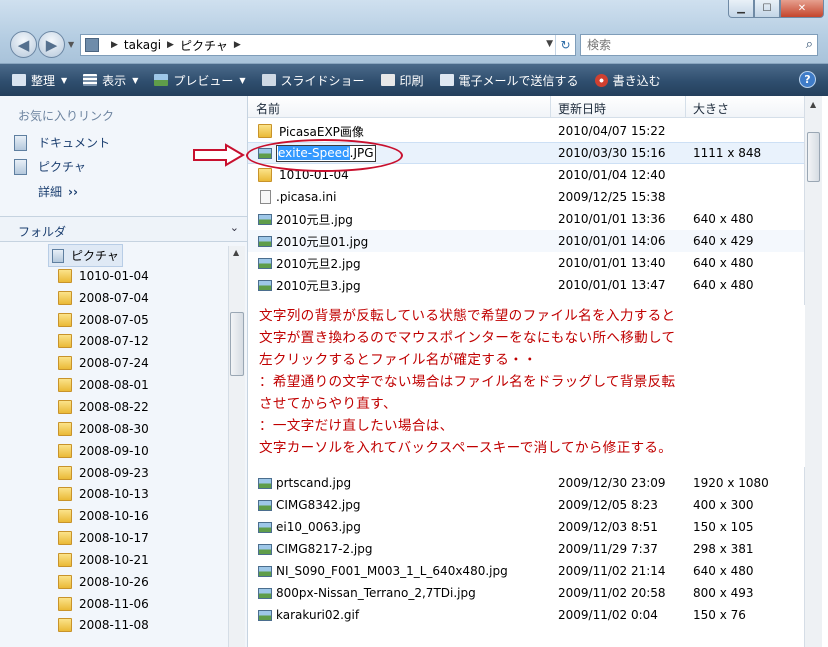 Image resolution: width=828 pixels, height=647 pixels. Describe the element at coordinates (161, 80) in the screenshot. I see `preview-icon` at that location.